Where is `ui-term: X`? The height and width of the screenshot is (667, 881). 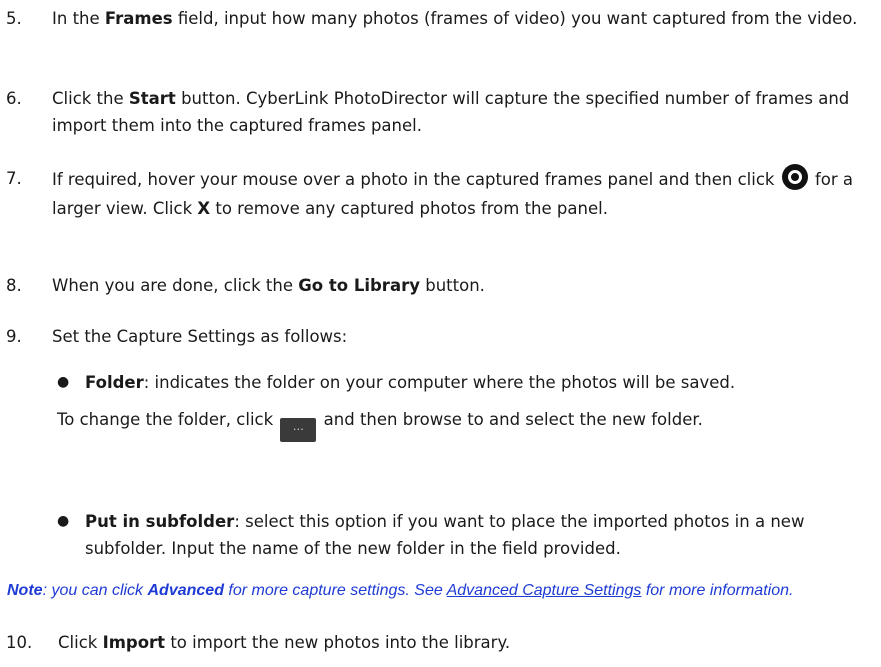 ui-term: X is located at coordinates (204, 208).